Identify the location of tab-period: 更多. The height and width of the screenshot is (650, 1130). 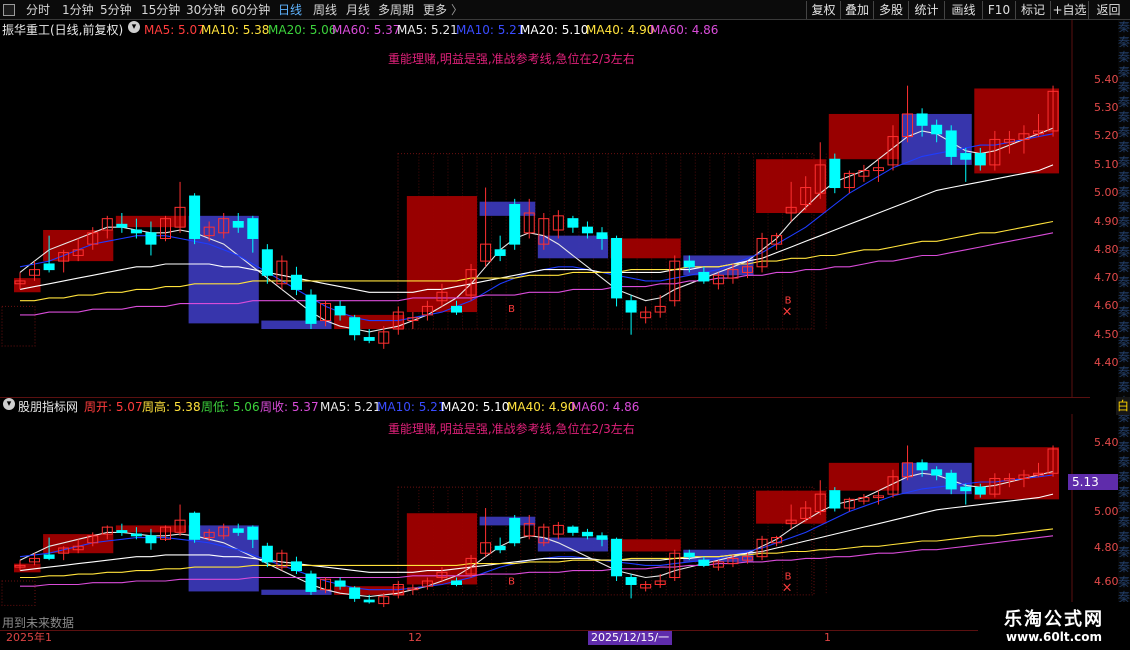
(435, 10).